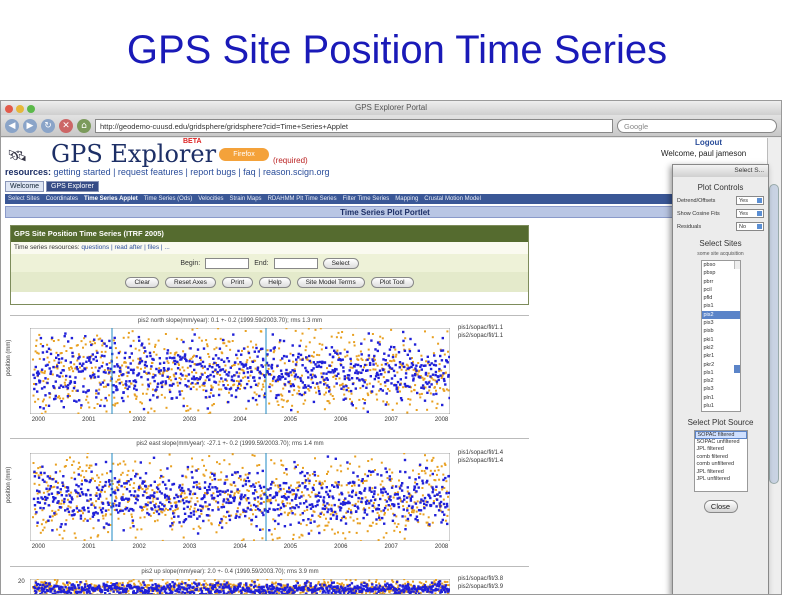 The image size is (794, 595). What do you see at coordinates (736, 369) in the screenshot?
I see `site-list-scroll-thumb` at bounding box center [736, 369].